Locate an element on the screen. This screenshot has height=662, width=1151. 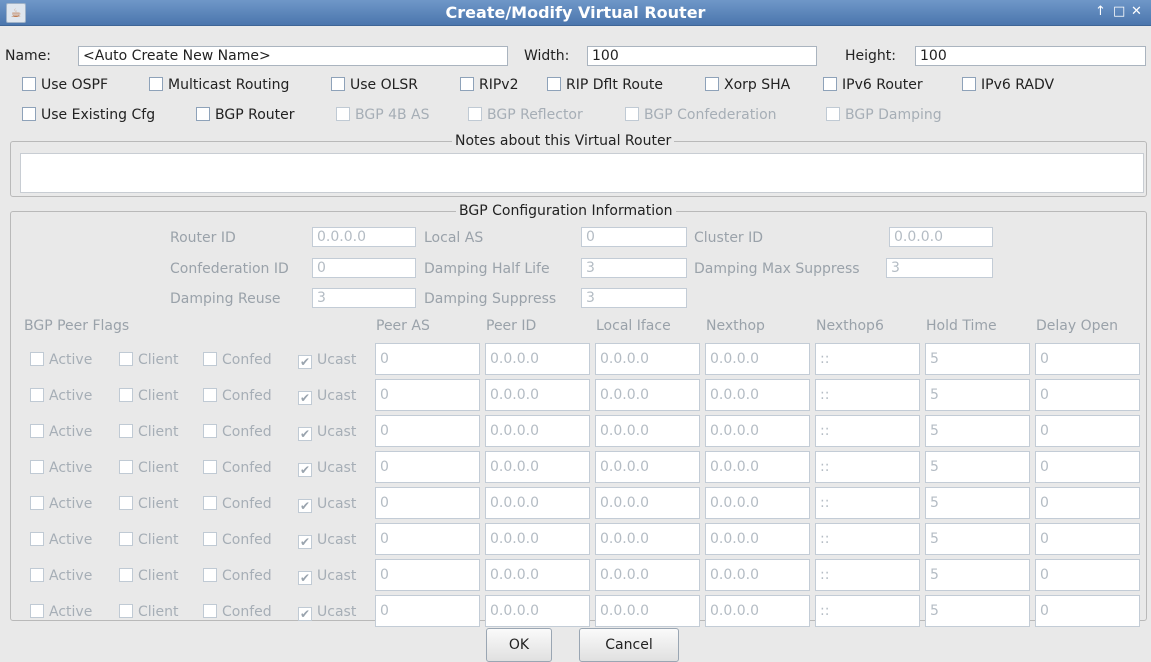
checkbox-use-olsr: Use OLSR is located at coordinates (374, 85).